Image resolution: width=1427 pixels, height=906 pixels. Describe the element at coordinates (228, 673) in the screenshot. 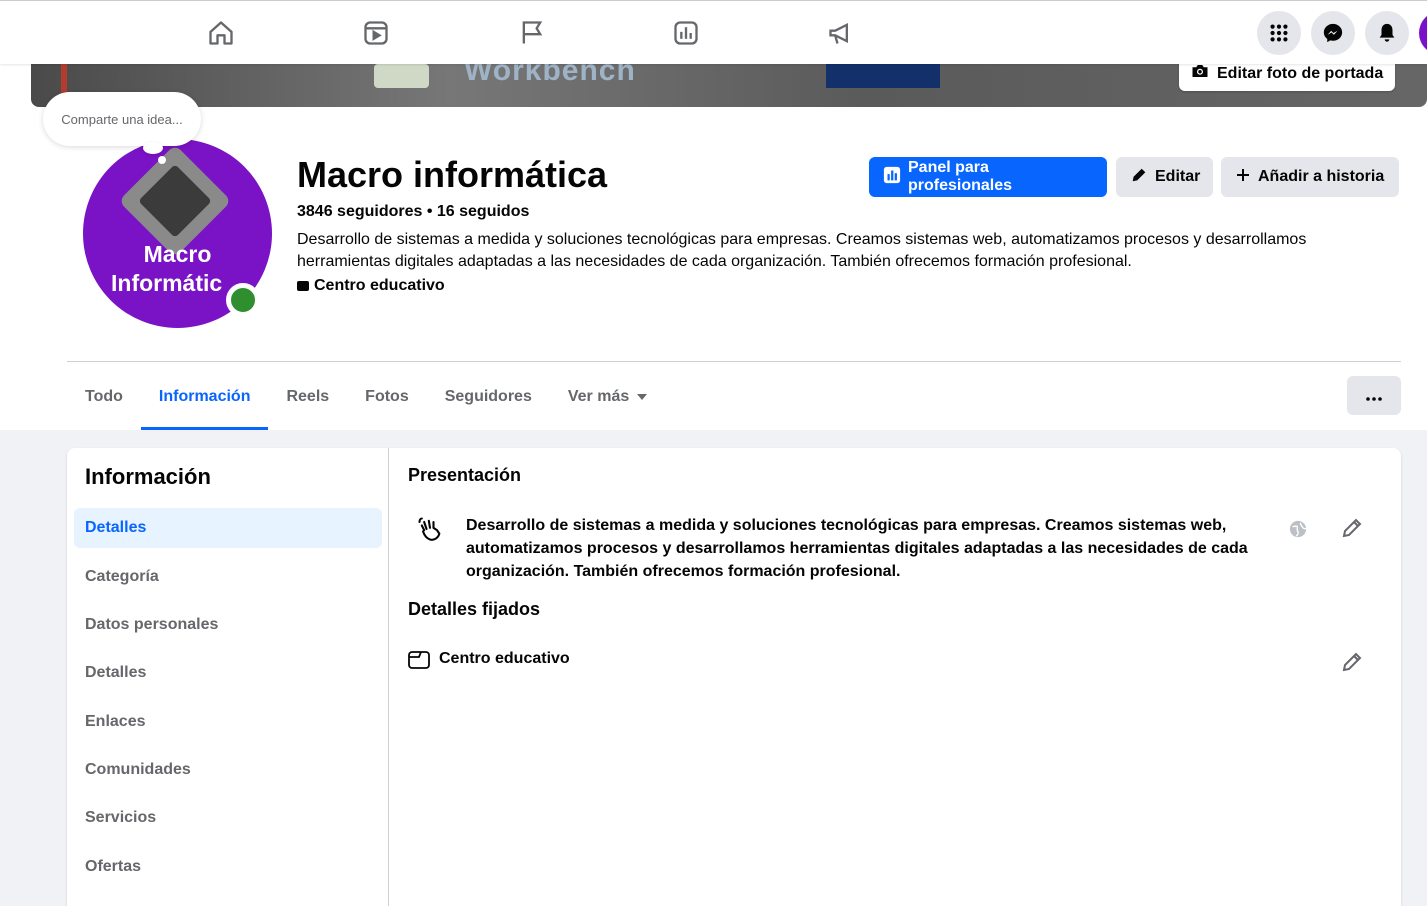

I see `sidebar-item-detalles-2: Detalles` at that location.